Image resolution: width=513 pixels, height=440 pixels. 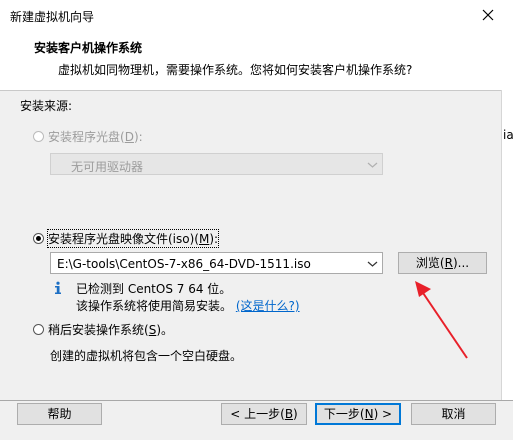 What do you see at coordinates (59, 414) in the screenshot?
I see `help-button: 帮助` at bounding box center [59, 414].